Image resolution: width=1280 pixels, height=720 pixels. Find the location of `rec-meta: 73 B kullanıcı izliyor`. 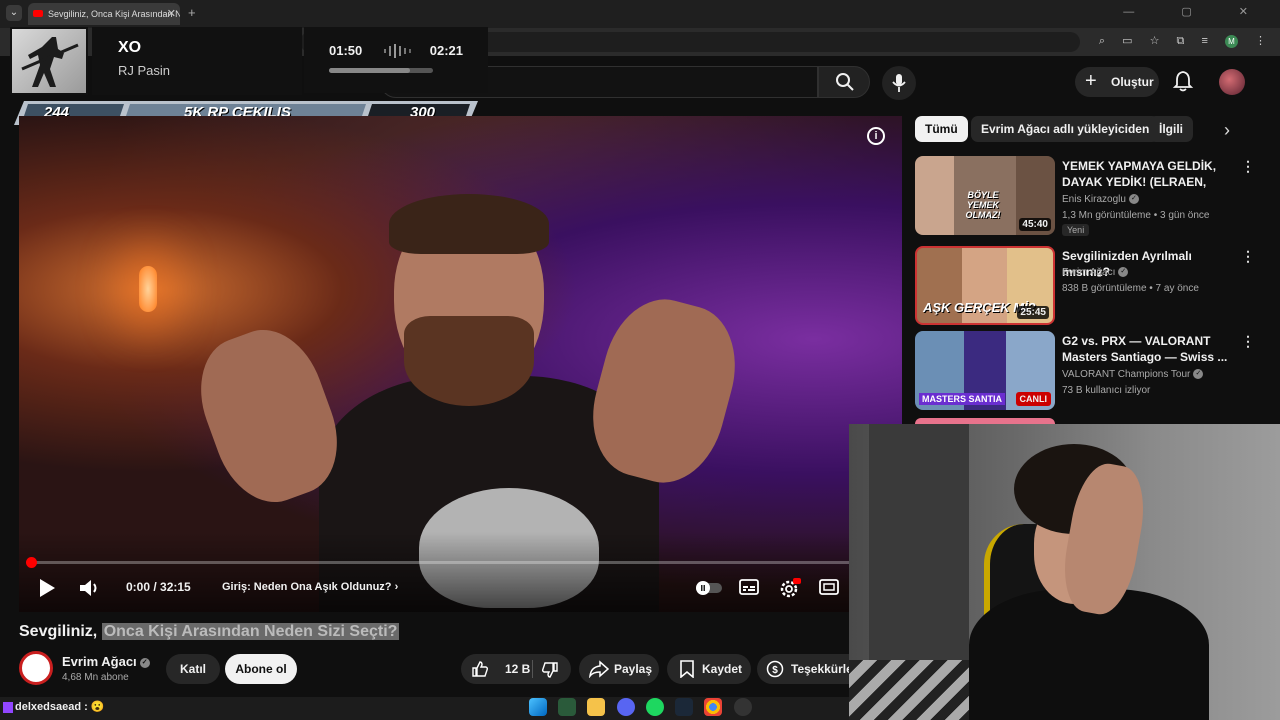

rec-meta: 73 B kullanıcı izliyor is located at coordinates (1106, 390).